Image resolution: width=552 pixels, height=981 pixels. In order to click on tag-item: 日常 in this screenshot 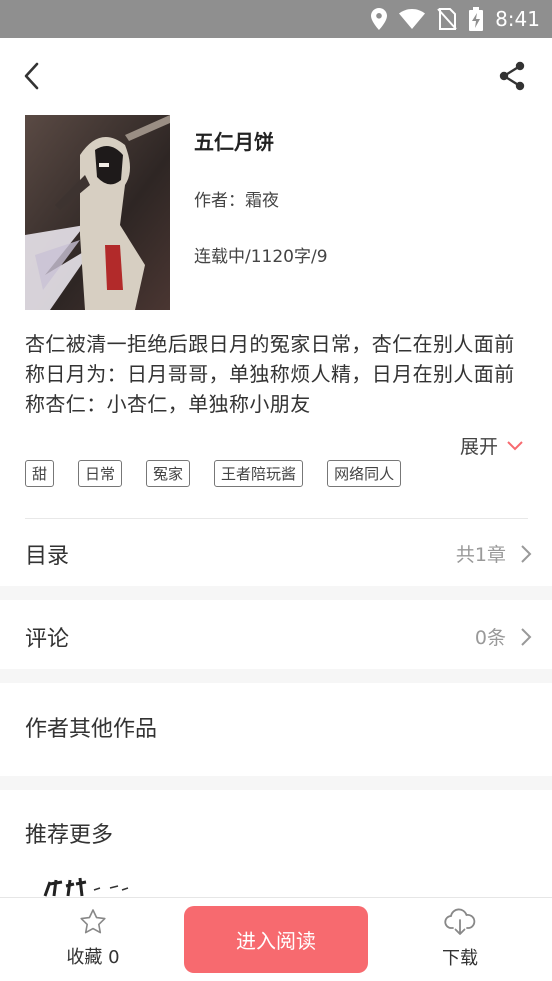, I will do `click(100, 473)`.